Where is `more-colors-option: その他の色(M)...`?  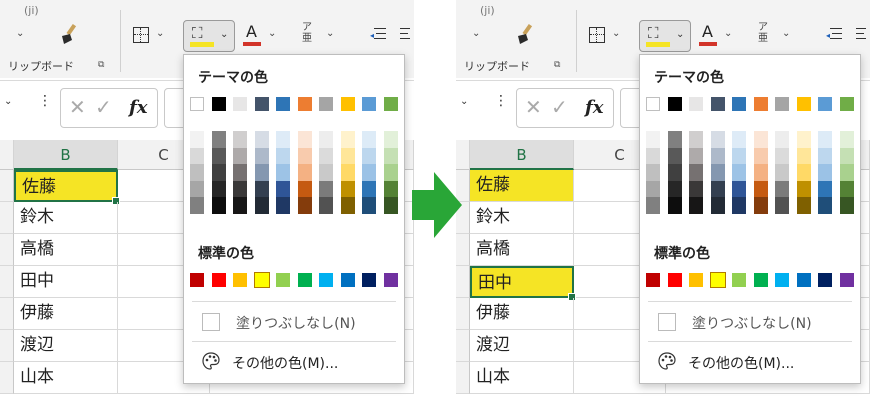 more-colors-option: その他の色(M)... is located at coordinates (285, 363).